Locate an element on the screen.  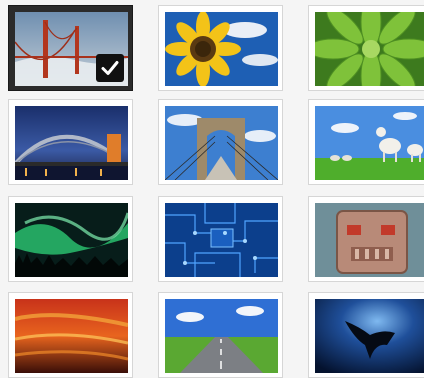
thumbnail-green-succulent is located at coordinates (366, 48).